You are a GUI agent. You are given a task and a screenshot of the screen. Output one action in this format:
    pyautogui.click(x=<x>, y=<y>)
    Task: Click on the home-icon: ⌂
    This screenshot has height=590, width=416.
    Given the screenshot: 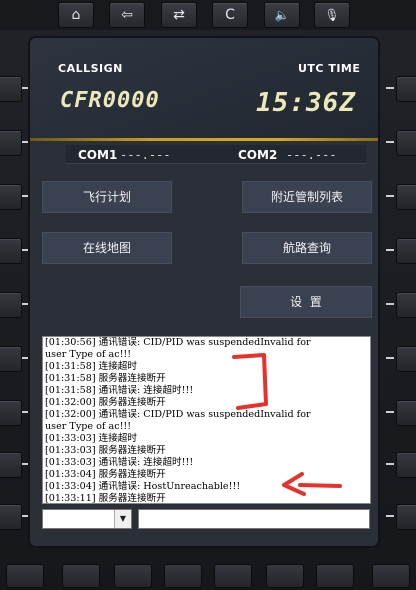 What is the action you would take?
    pyautogui.click(x=76, y=15)
    